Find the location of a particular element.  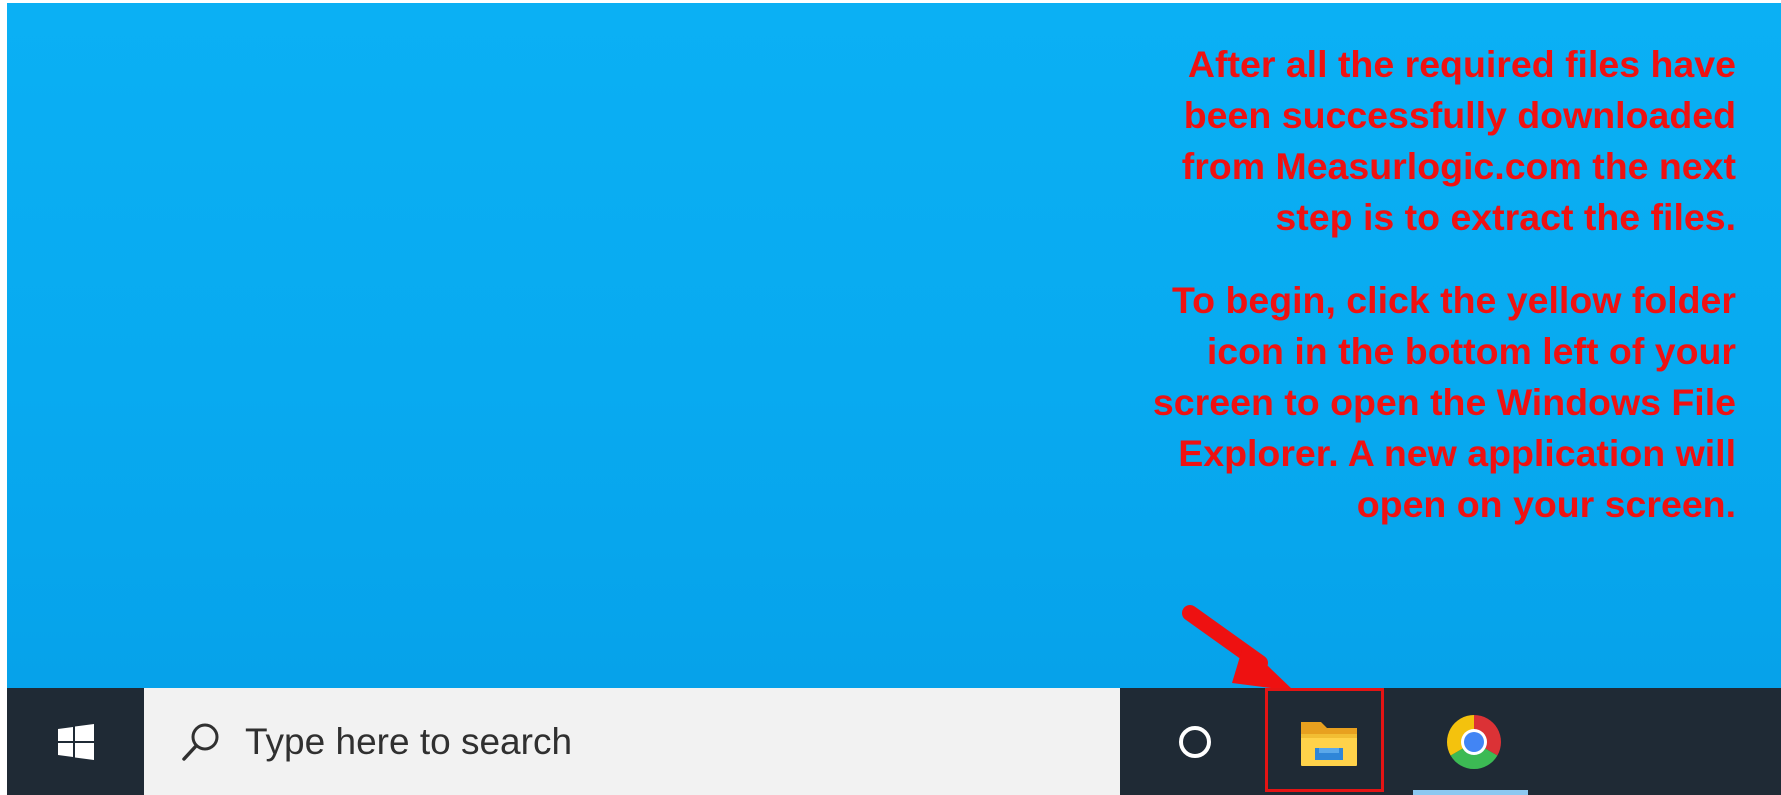

cortana-button is located at coordinates (1195, 741).